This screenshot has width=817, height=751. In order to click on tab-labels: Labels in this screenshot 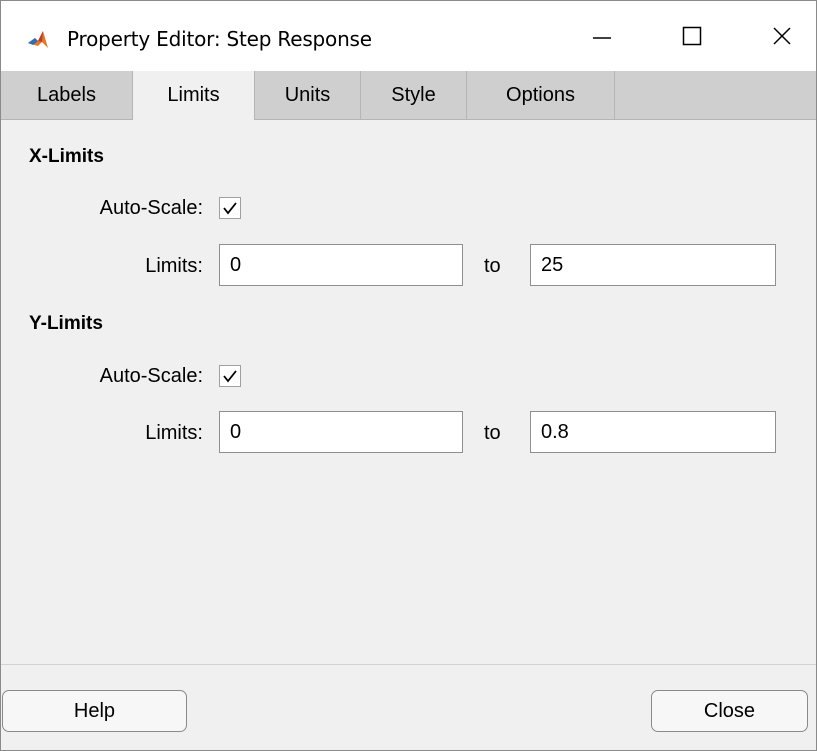, I will do `click(67, 95)`.